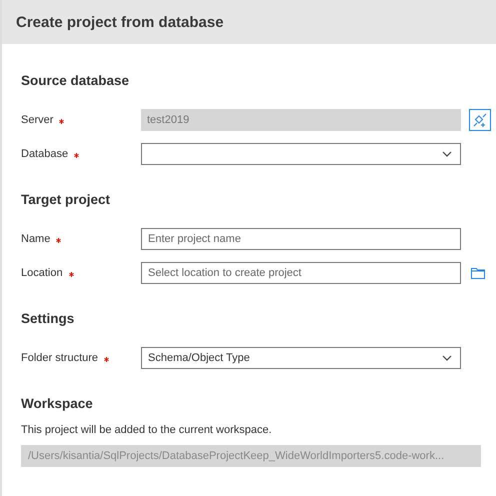 The image size is (496, 496). Describe the element at coordinates (478, 273) in the screenshot. I see `folder-icon` at that location.